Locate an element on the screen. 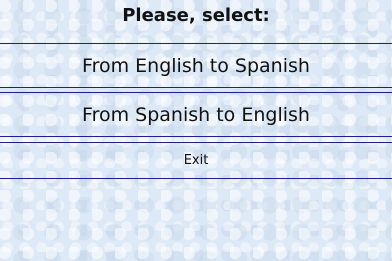 Image resolution: width=392 pixels, height=261 pixels. spanish-to-english-label: From Spanish to English is located at coordinates (196, 114).